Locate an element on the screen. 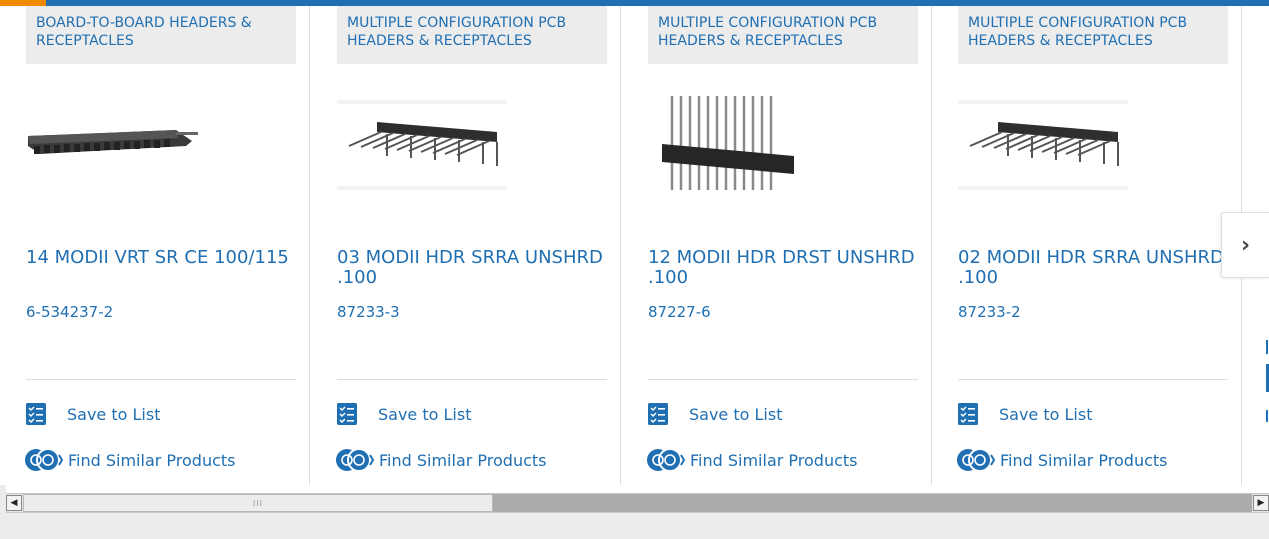  grip-icon: III is located at coordinates (258, 503).